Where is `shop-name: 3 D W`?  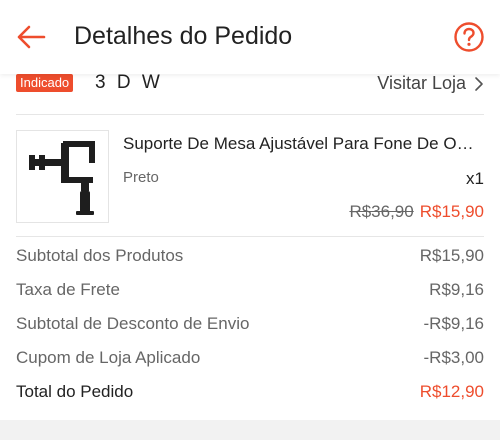
shop-name: 3 D W is located at coordinates (129, 82).